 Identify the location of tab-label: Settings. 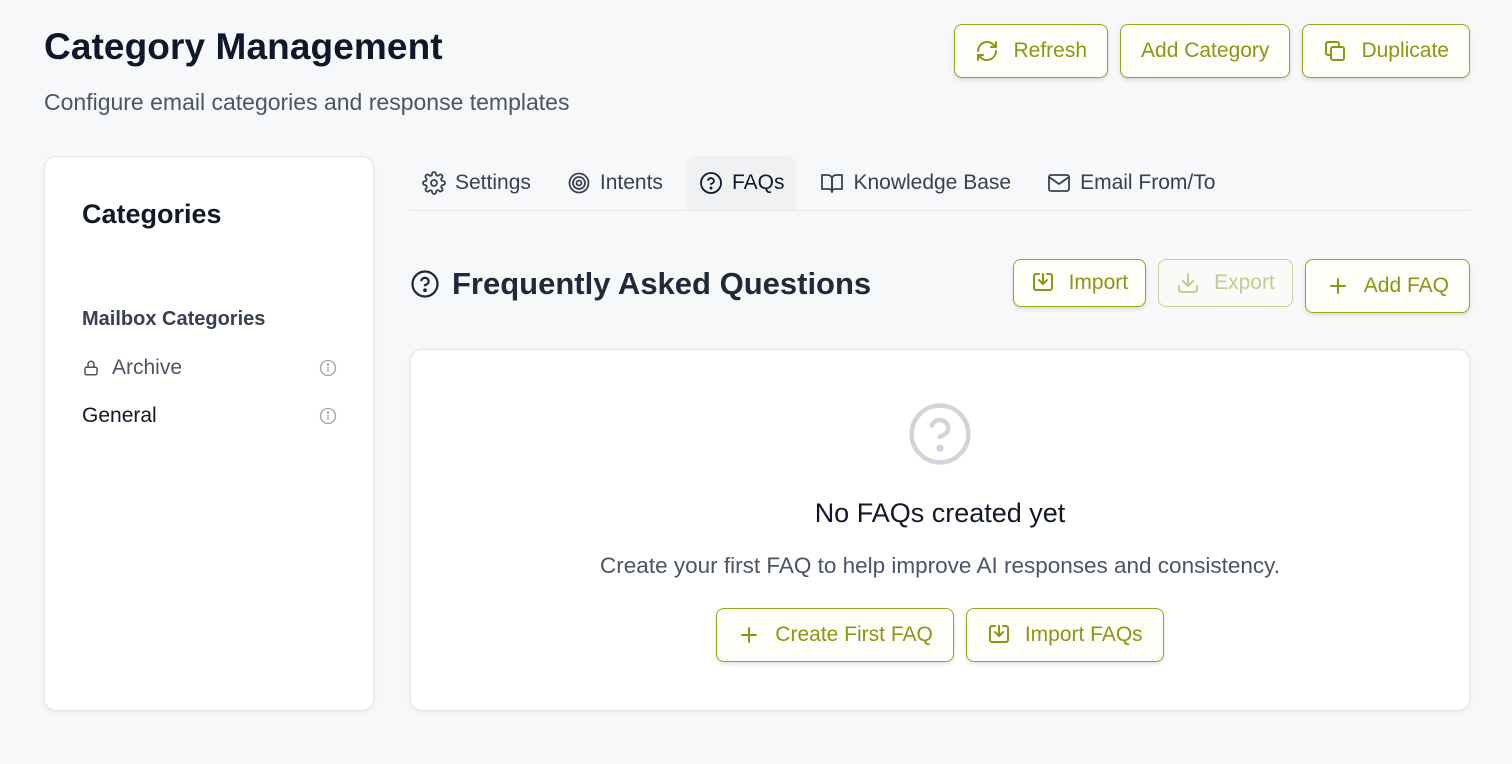
(493, 182).